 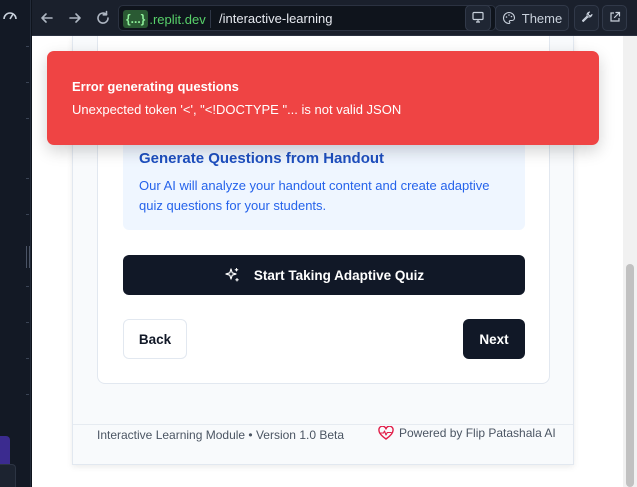 What do you see at coordinates (136, 19) in the screenshot?
I see `url-brackets: {...}` at bounding box center [136, 19].